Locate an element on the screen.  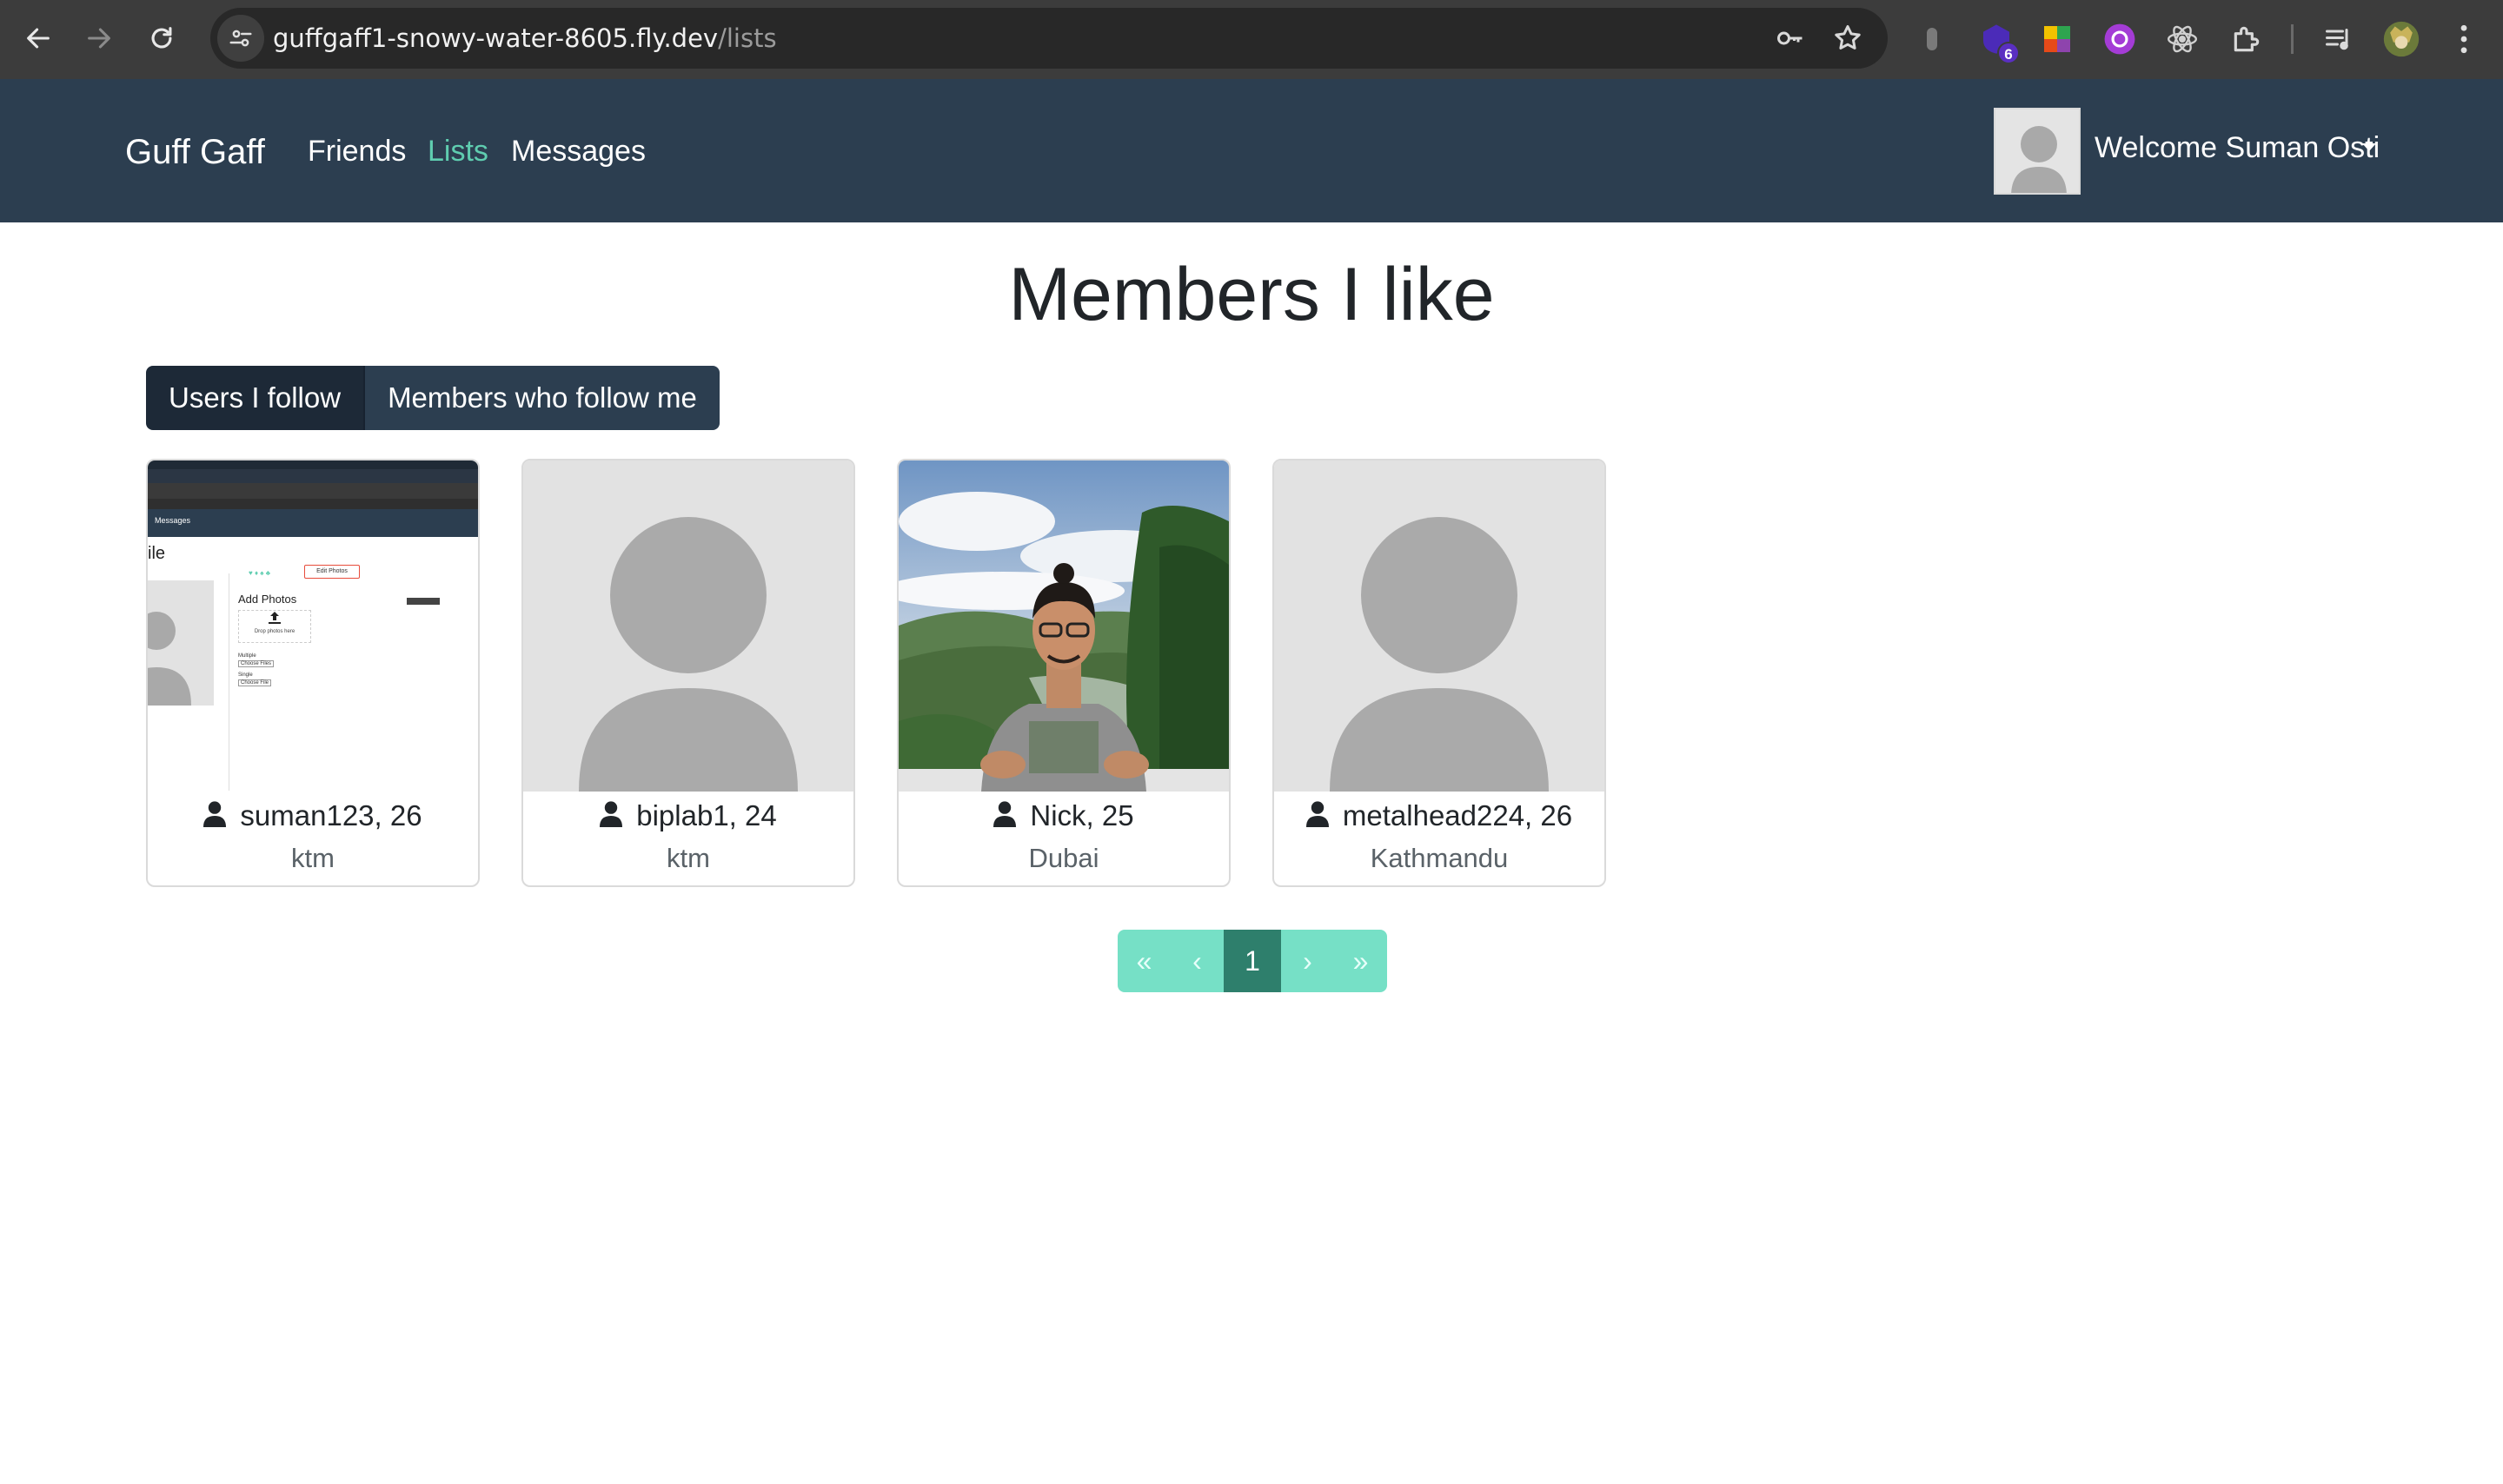
user-avatar is located at coordinates (2037, 151).